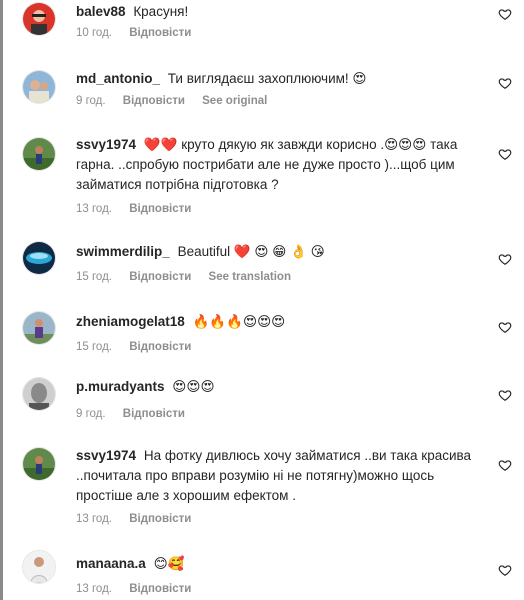 Image resolution: width=524 pixels, height=600 pixels. I want to click on comment-text: 😊🥰, so click(169, 563).